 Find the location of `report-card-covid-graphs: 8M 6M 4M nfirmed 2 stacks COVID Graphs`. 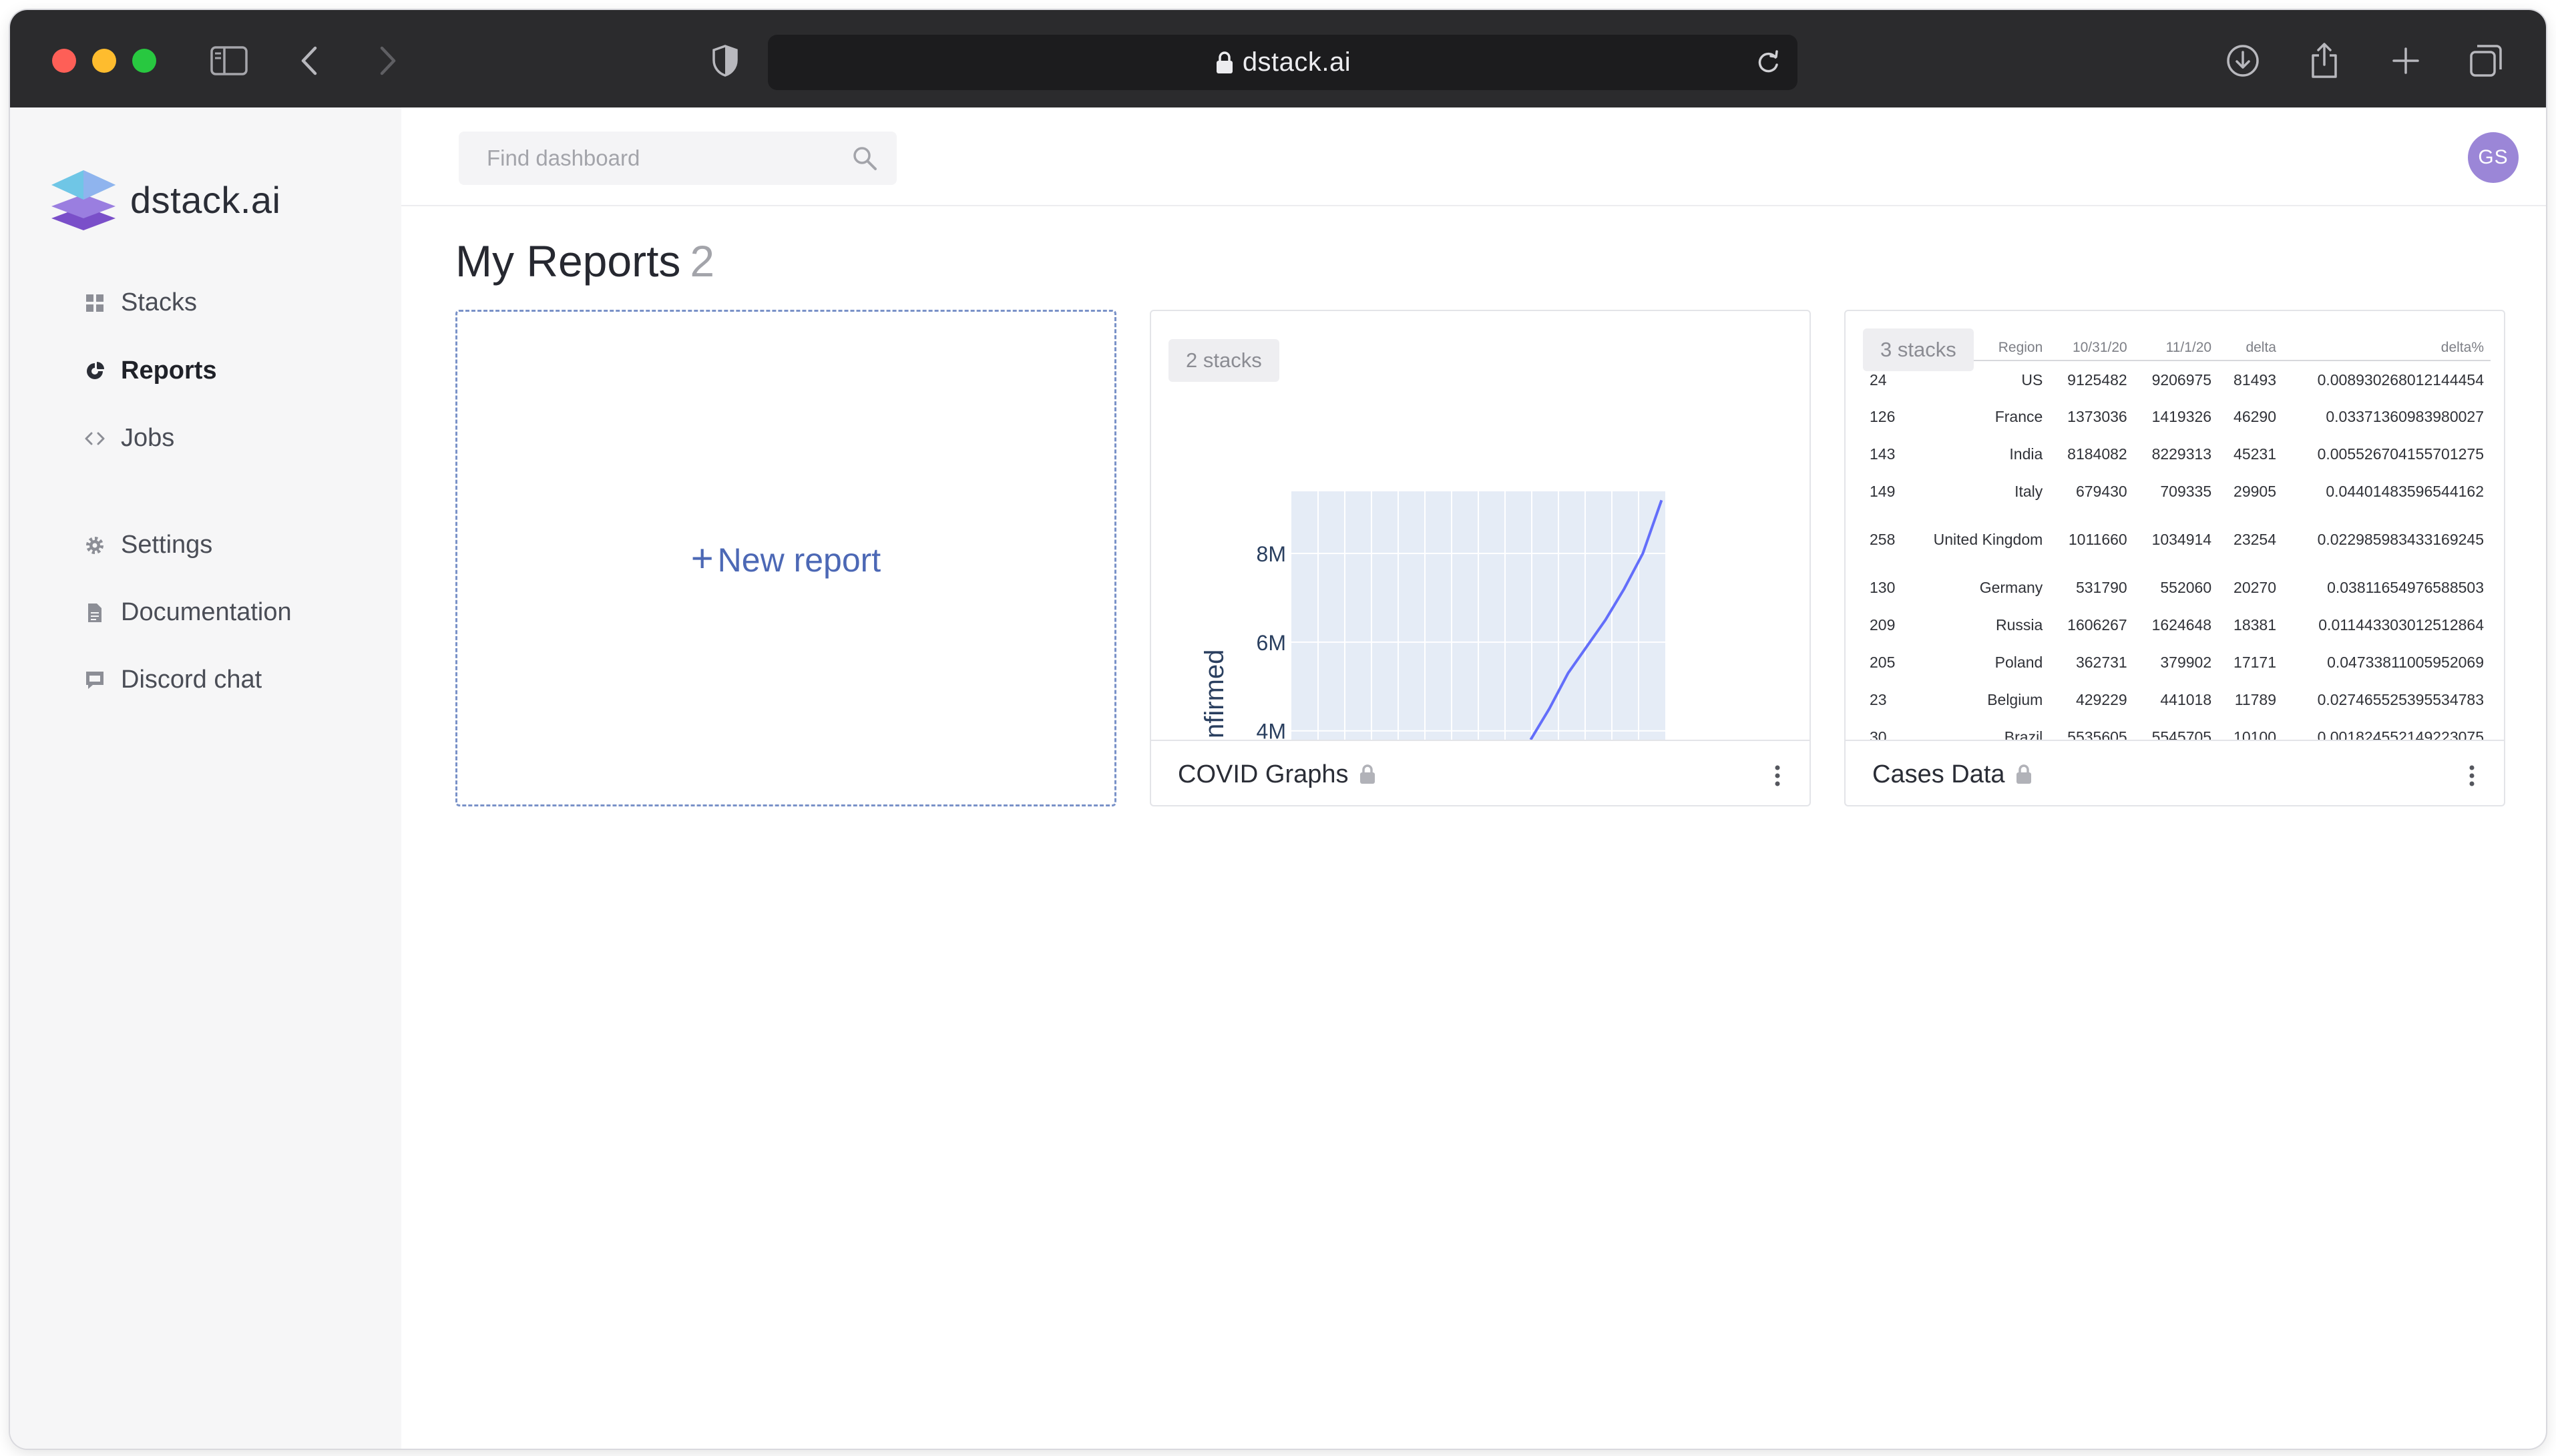

report-card-covid-graphs: 8M 6M 4M nfirmed 2 stacks COVID Graphs is located at coordinates (1481, 558).